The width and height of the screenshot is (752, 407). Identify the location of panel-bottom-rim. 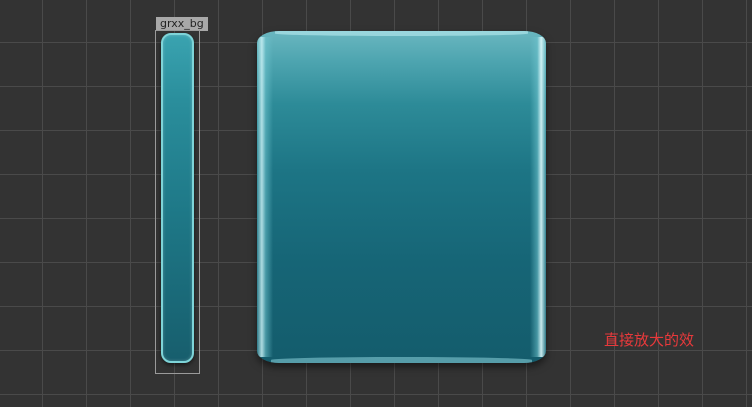
(401, 360).